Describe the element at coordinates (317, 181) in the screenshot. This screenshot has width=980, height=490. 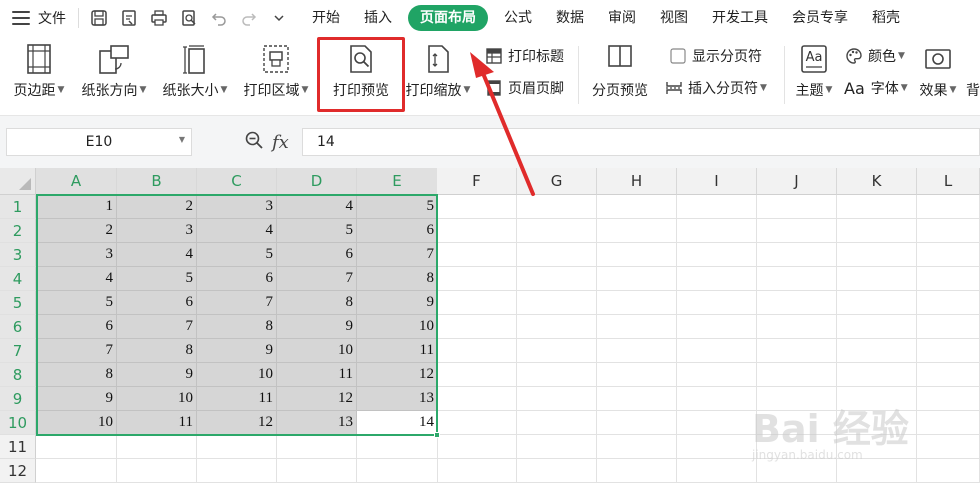
I see `column-header-d: D` at that location.